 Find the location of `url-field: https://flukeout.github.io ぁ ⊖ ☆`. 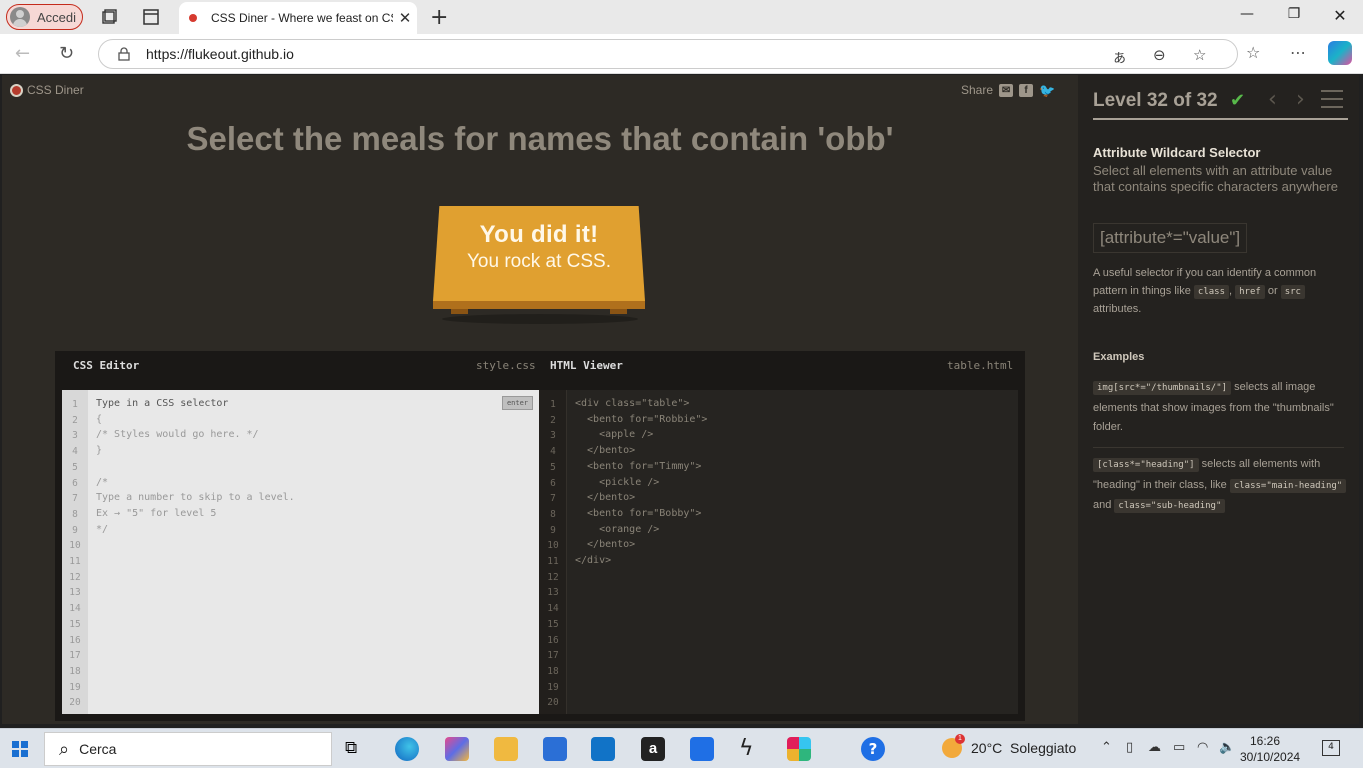

url-field: https://flukeout.github.io ぁ ⊖ ☆ is located at coordinates (668, 54).